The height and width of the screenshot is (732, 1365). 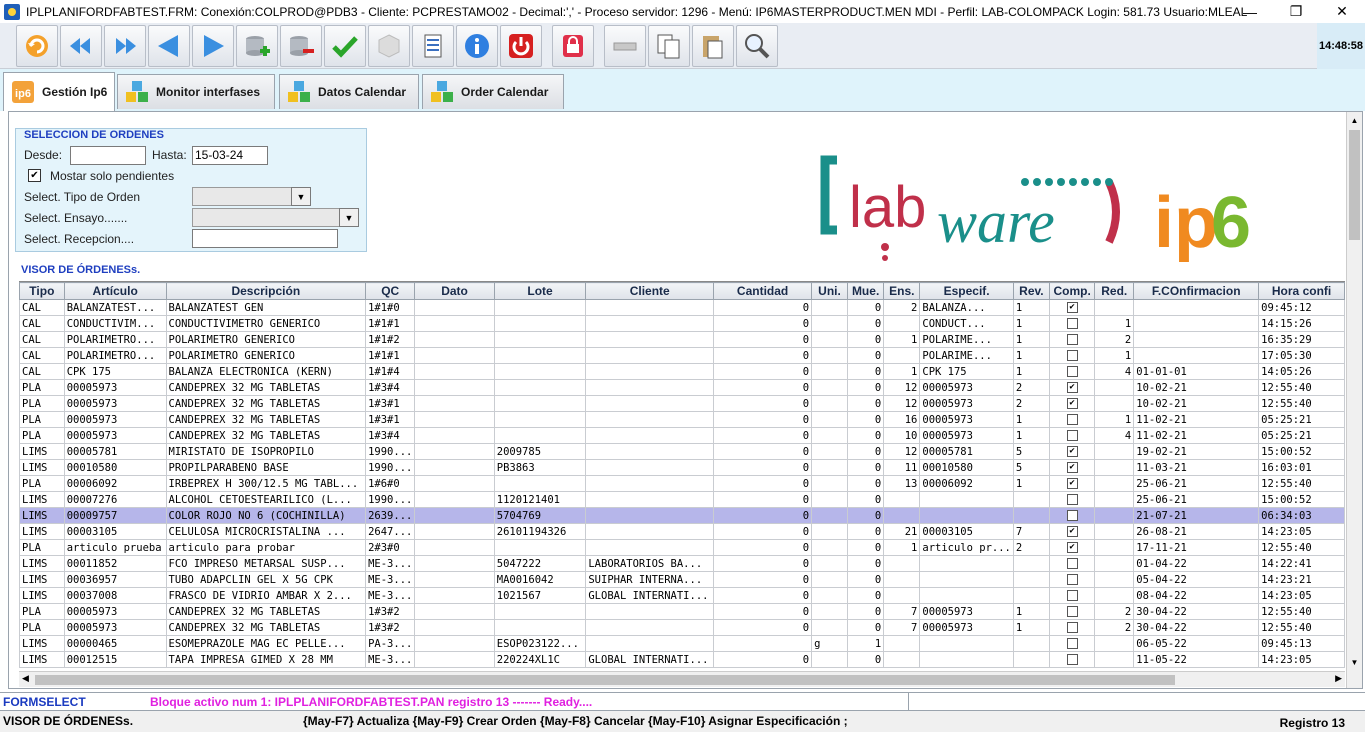 I want to click on horizontal-scrollbar: ◀ ▶, so click(x=682, y=679).